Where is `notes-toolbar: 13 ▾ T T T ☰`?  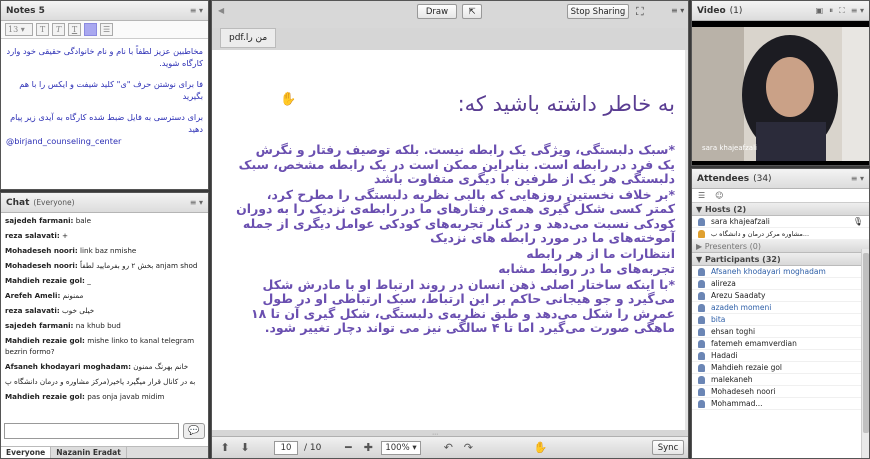
notes-toolbar: 13 ▾ T T T ☰ is located at coordinates (104, 30).